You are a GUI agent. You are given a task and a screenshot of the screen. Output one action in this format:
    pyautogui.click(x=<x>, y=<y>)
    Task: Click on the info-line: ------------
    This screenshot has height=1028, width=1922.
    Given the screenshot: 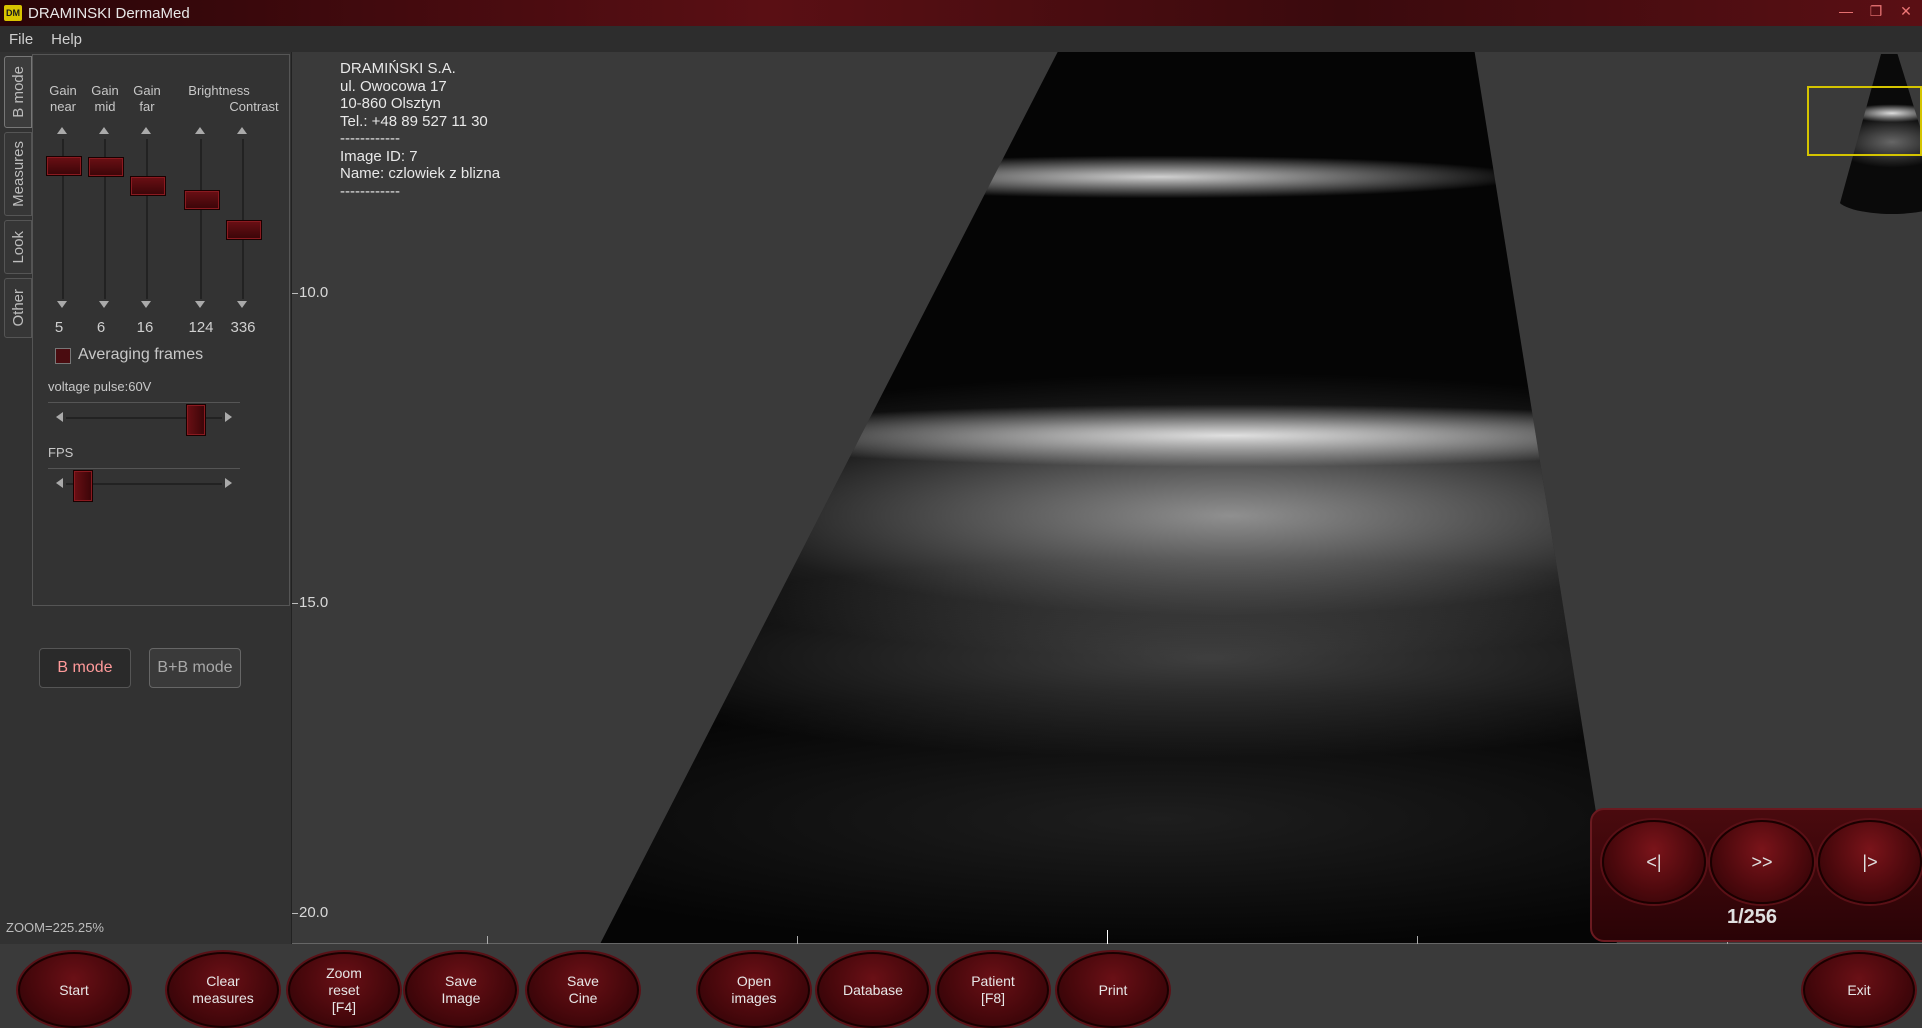 What is the action you would take?
    pyautogui.click(x=370, y=191)
    